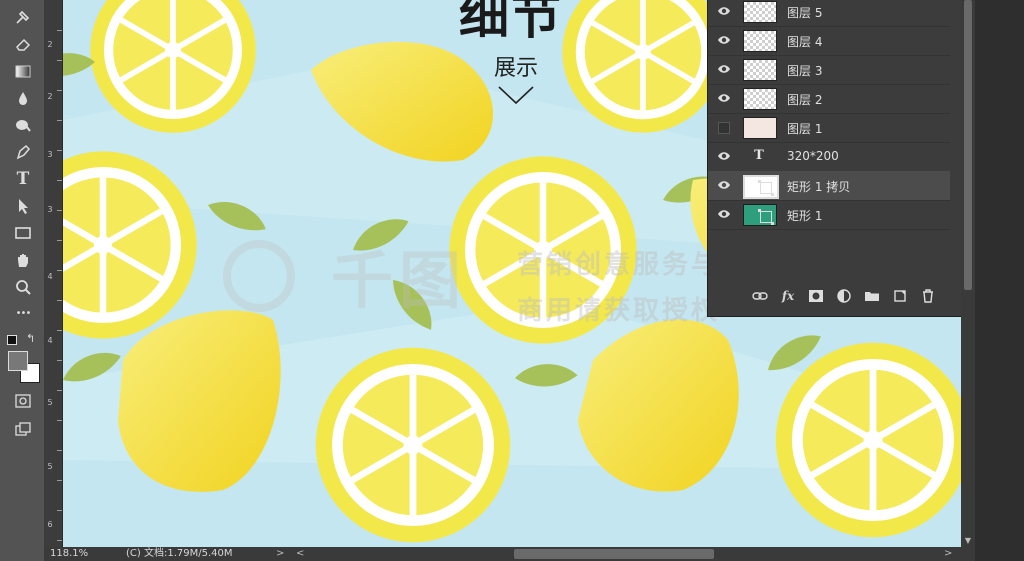 The width and height of the screenshot is (1024, 561). Describe the element at coordinates (511, 22) in the screenshot. I see `canvas-headline: 细节` at that location.